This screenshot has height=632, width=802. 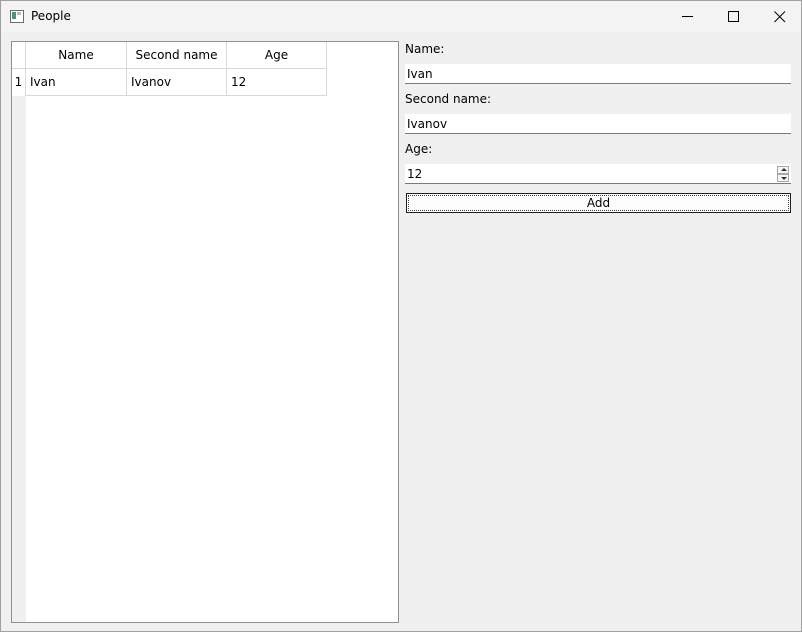 I want to click on close-icon, so click(x=780, y=17).